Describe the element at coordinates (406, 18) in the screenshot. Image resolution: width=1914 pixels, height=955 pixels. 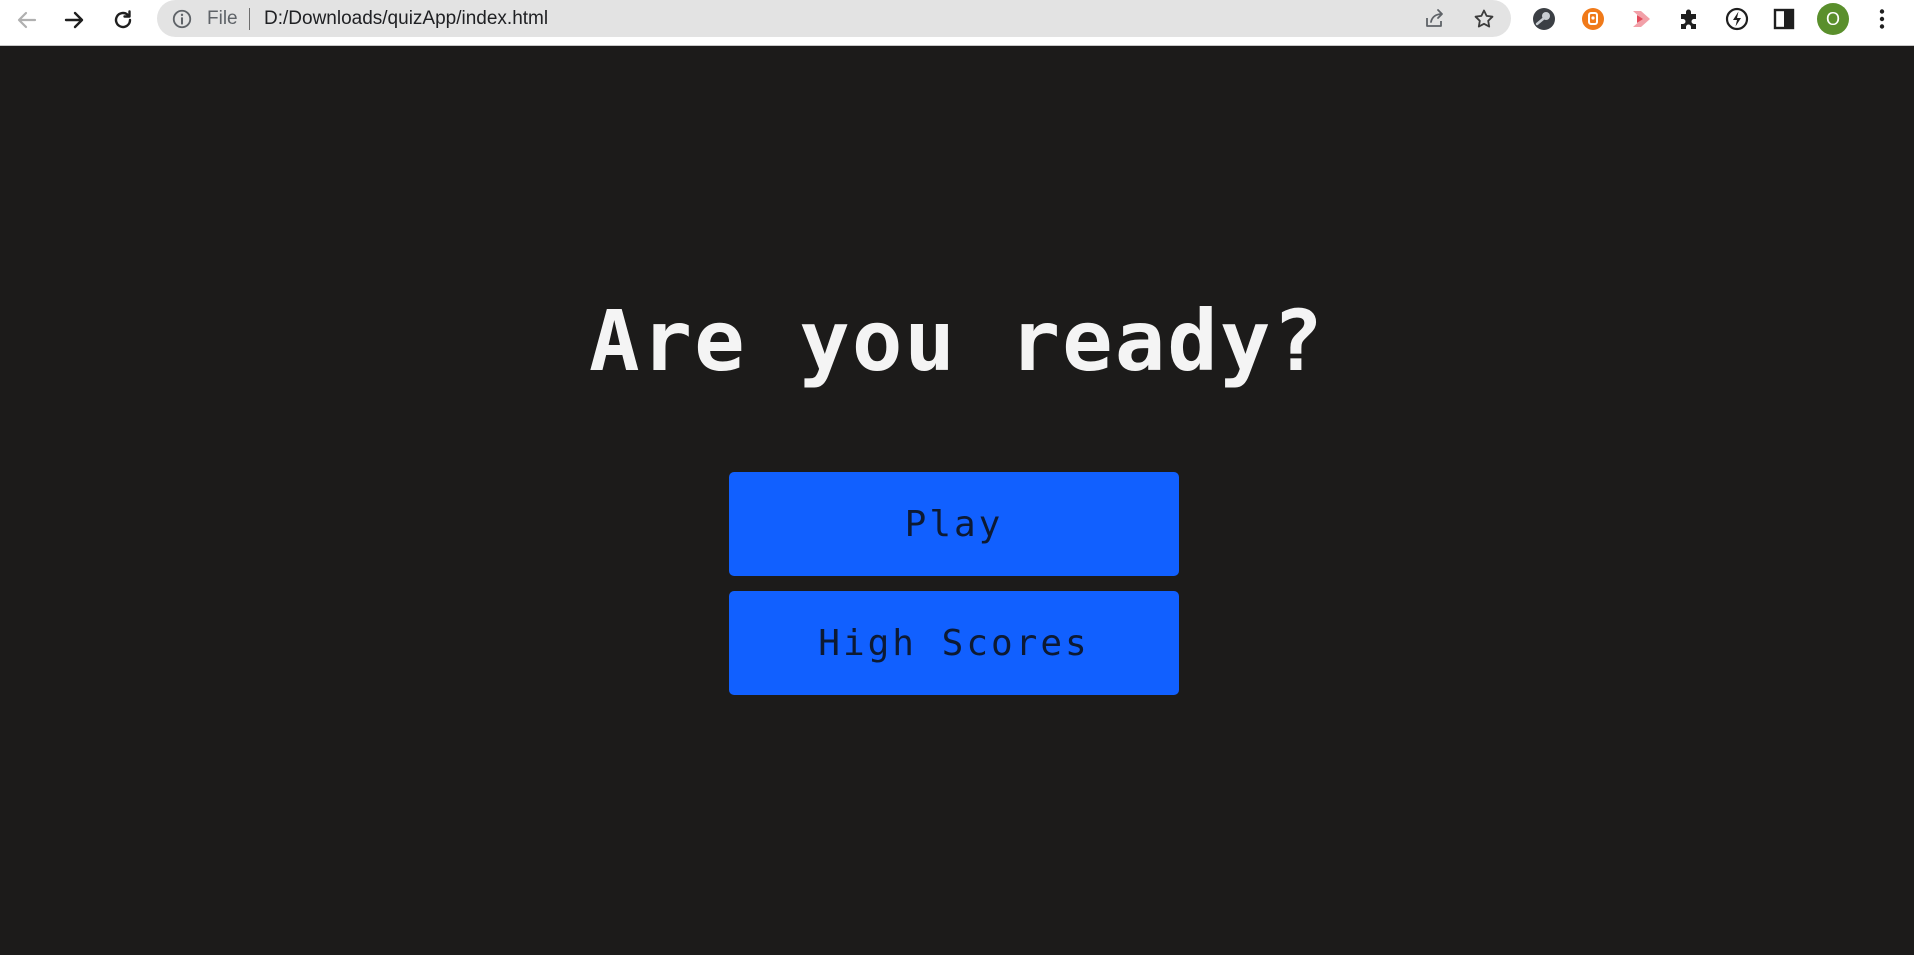
I see `url-text: D:/Downloads/quizApp/index.html` at that location.